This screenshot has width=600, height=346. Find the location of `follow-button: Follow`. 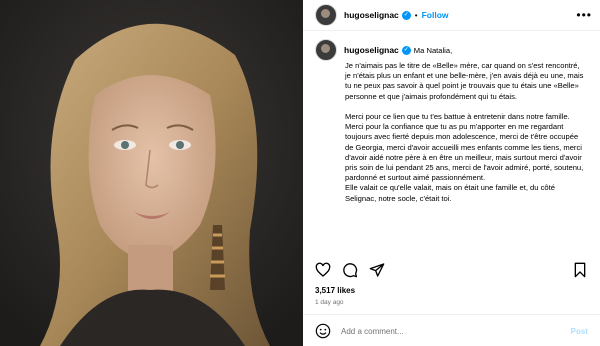

follow-button: Follow is located at coordinates (435, 15).